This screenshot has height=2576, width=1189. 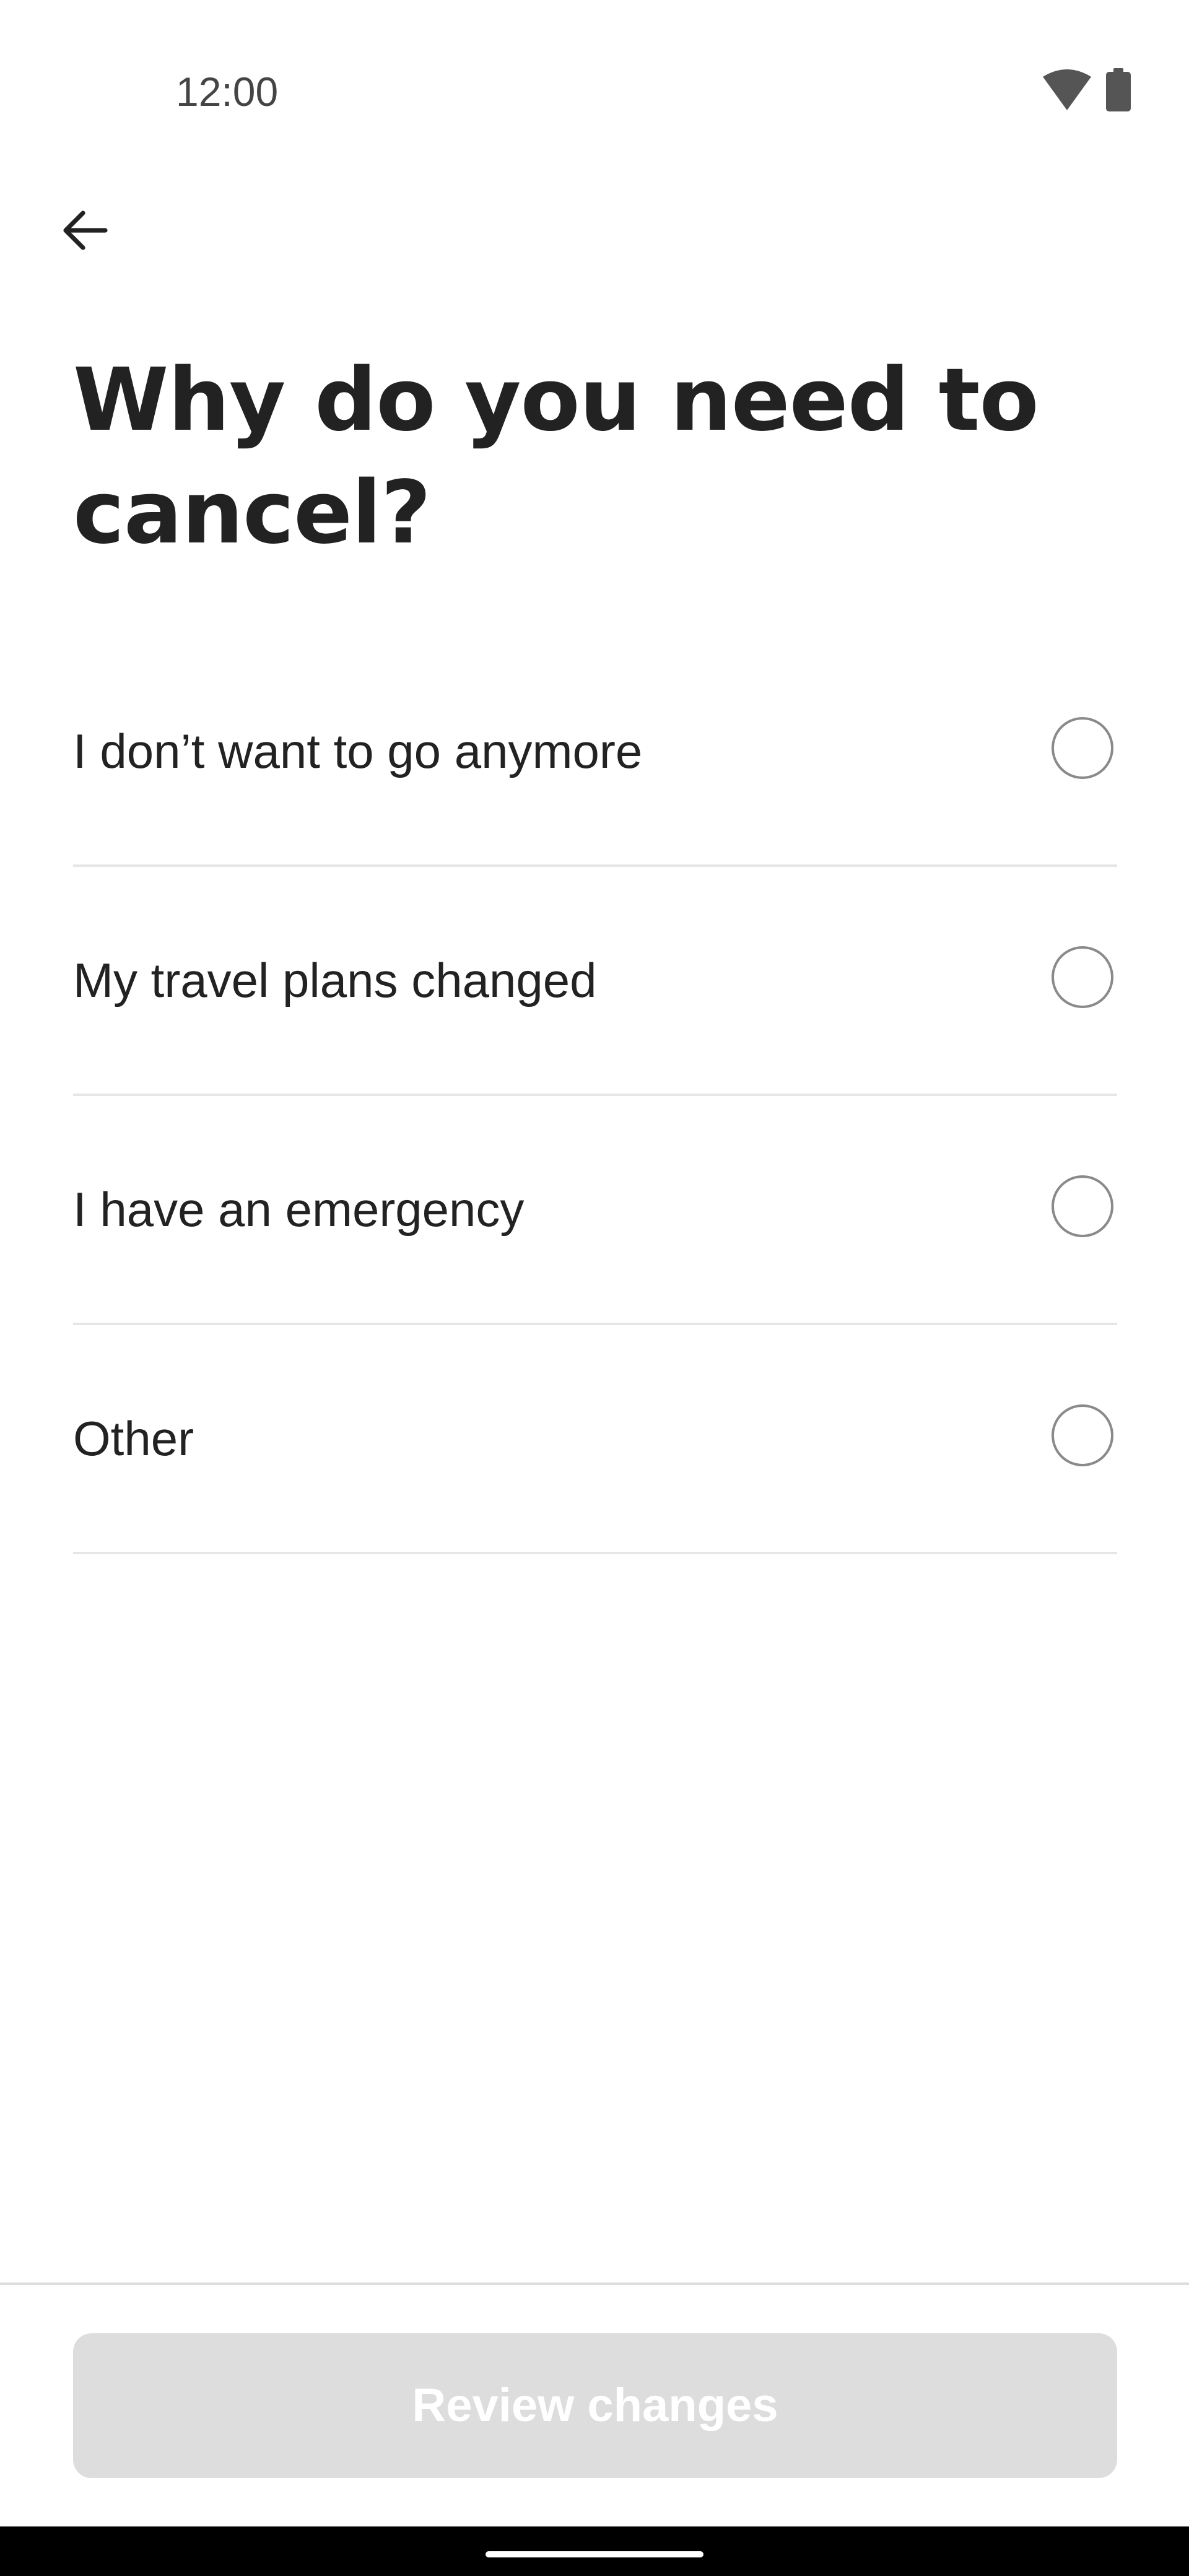 I want to click on option-label: I don’t want to go anymore, so click(x=358, y=751).